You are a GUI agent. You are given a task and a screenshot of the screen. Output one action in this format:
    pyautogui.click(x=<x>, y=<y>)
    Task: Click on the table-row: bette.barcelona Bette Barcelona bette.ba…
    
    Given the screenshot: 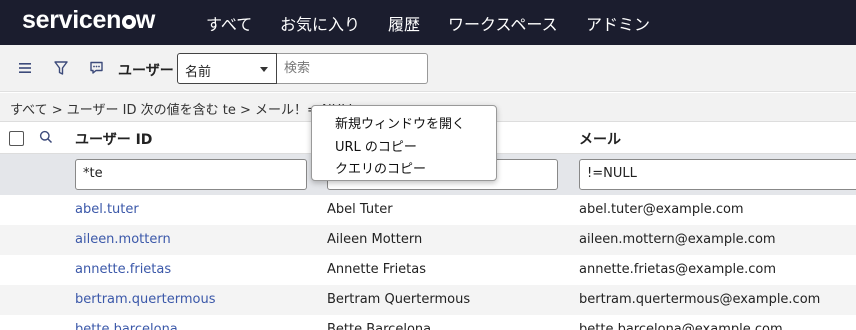 What is the action you would take?
    pyautogui.click(x=428, y=322)
    